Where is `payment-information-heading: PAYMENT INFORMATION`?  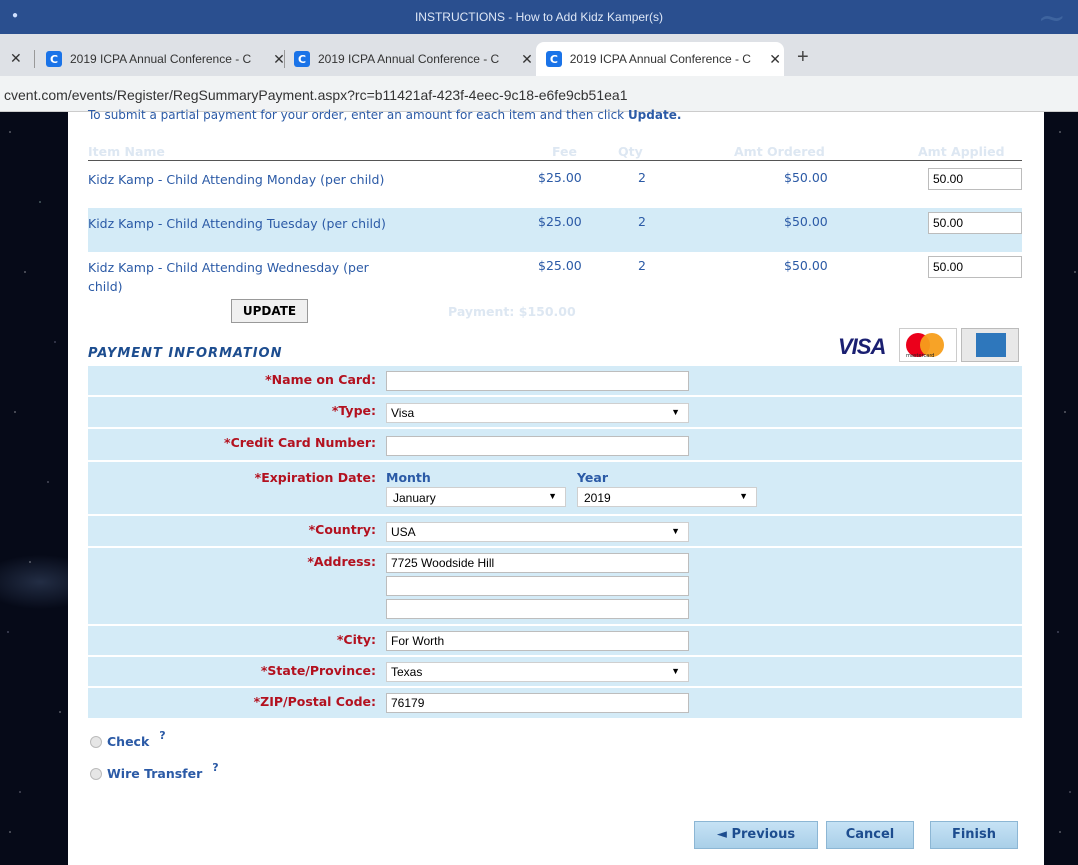 payment-information-heading: PAYMENT INFORMATION is located at coordinates (185, 353).